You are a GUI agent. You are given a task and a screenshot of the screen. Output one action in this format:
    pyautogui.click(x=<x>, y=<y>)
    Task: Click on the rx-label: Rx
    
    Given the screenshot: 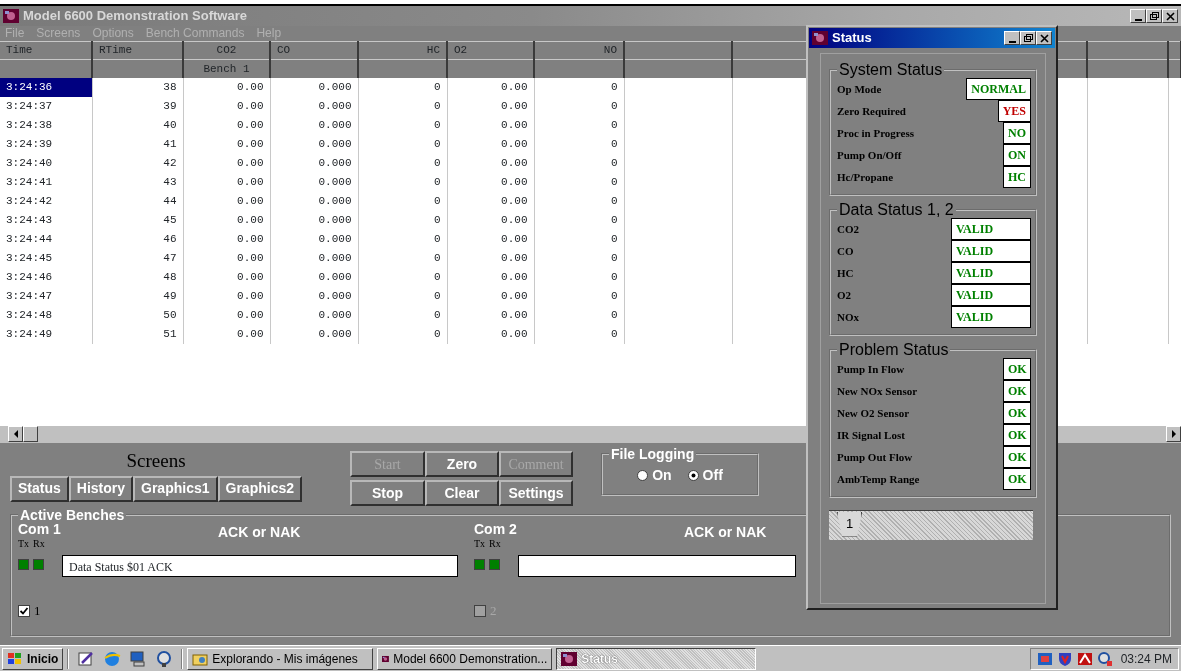 What is the action you would take?
    pyautogui.click(x=495, y=544)
    